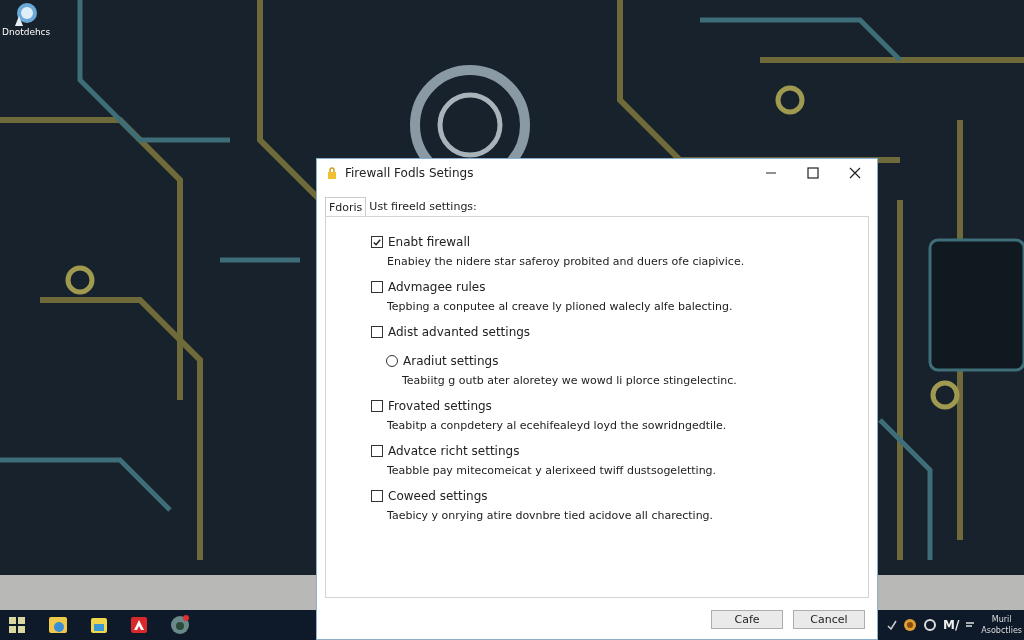 Image resolution: width=1024 pixels, height=640 pixels. Describe the element at coordinates (552, 470) in the screenshot. I see `option-description: Teabble pay mitecomeicat y alerixeed twiff dustsogeletting.` at that location.